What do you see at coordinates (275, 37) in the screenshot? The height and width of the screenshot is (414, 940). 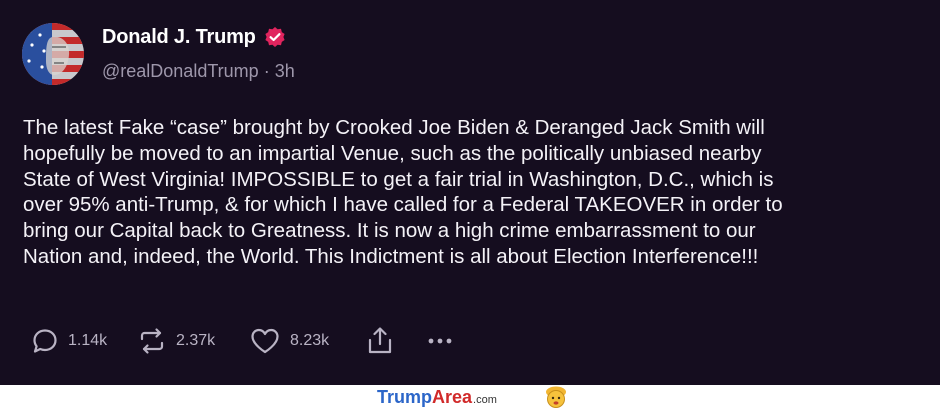 I see `verified-badge-icon` at bounding box center [275, 37].